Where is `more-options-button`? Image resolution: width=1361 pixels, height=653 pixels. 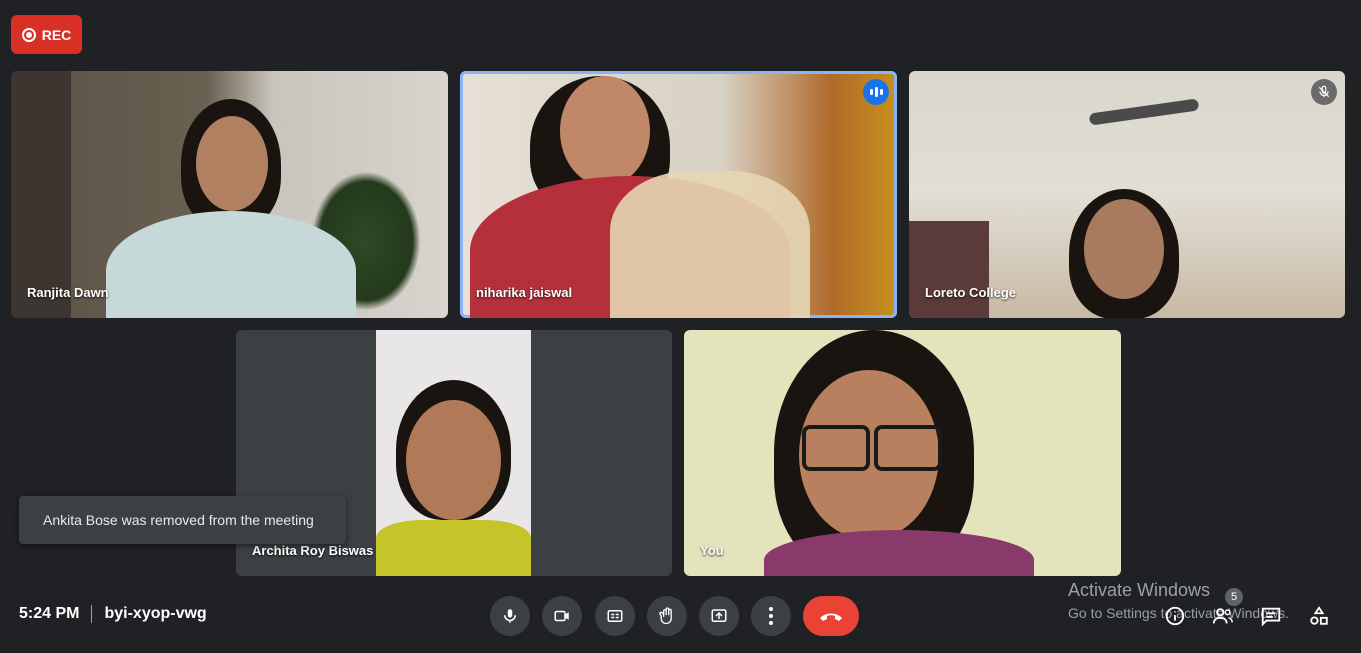
more-options-button is located at coordinates (771, 616).